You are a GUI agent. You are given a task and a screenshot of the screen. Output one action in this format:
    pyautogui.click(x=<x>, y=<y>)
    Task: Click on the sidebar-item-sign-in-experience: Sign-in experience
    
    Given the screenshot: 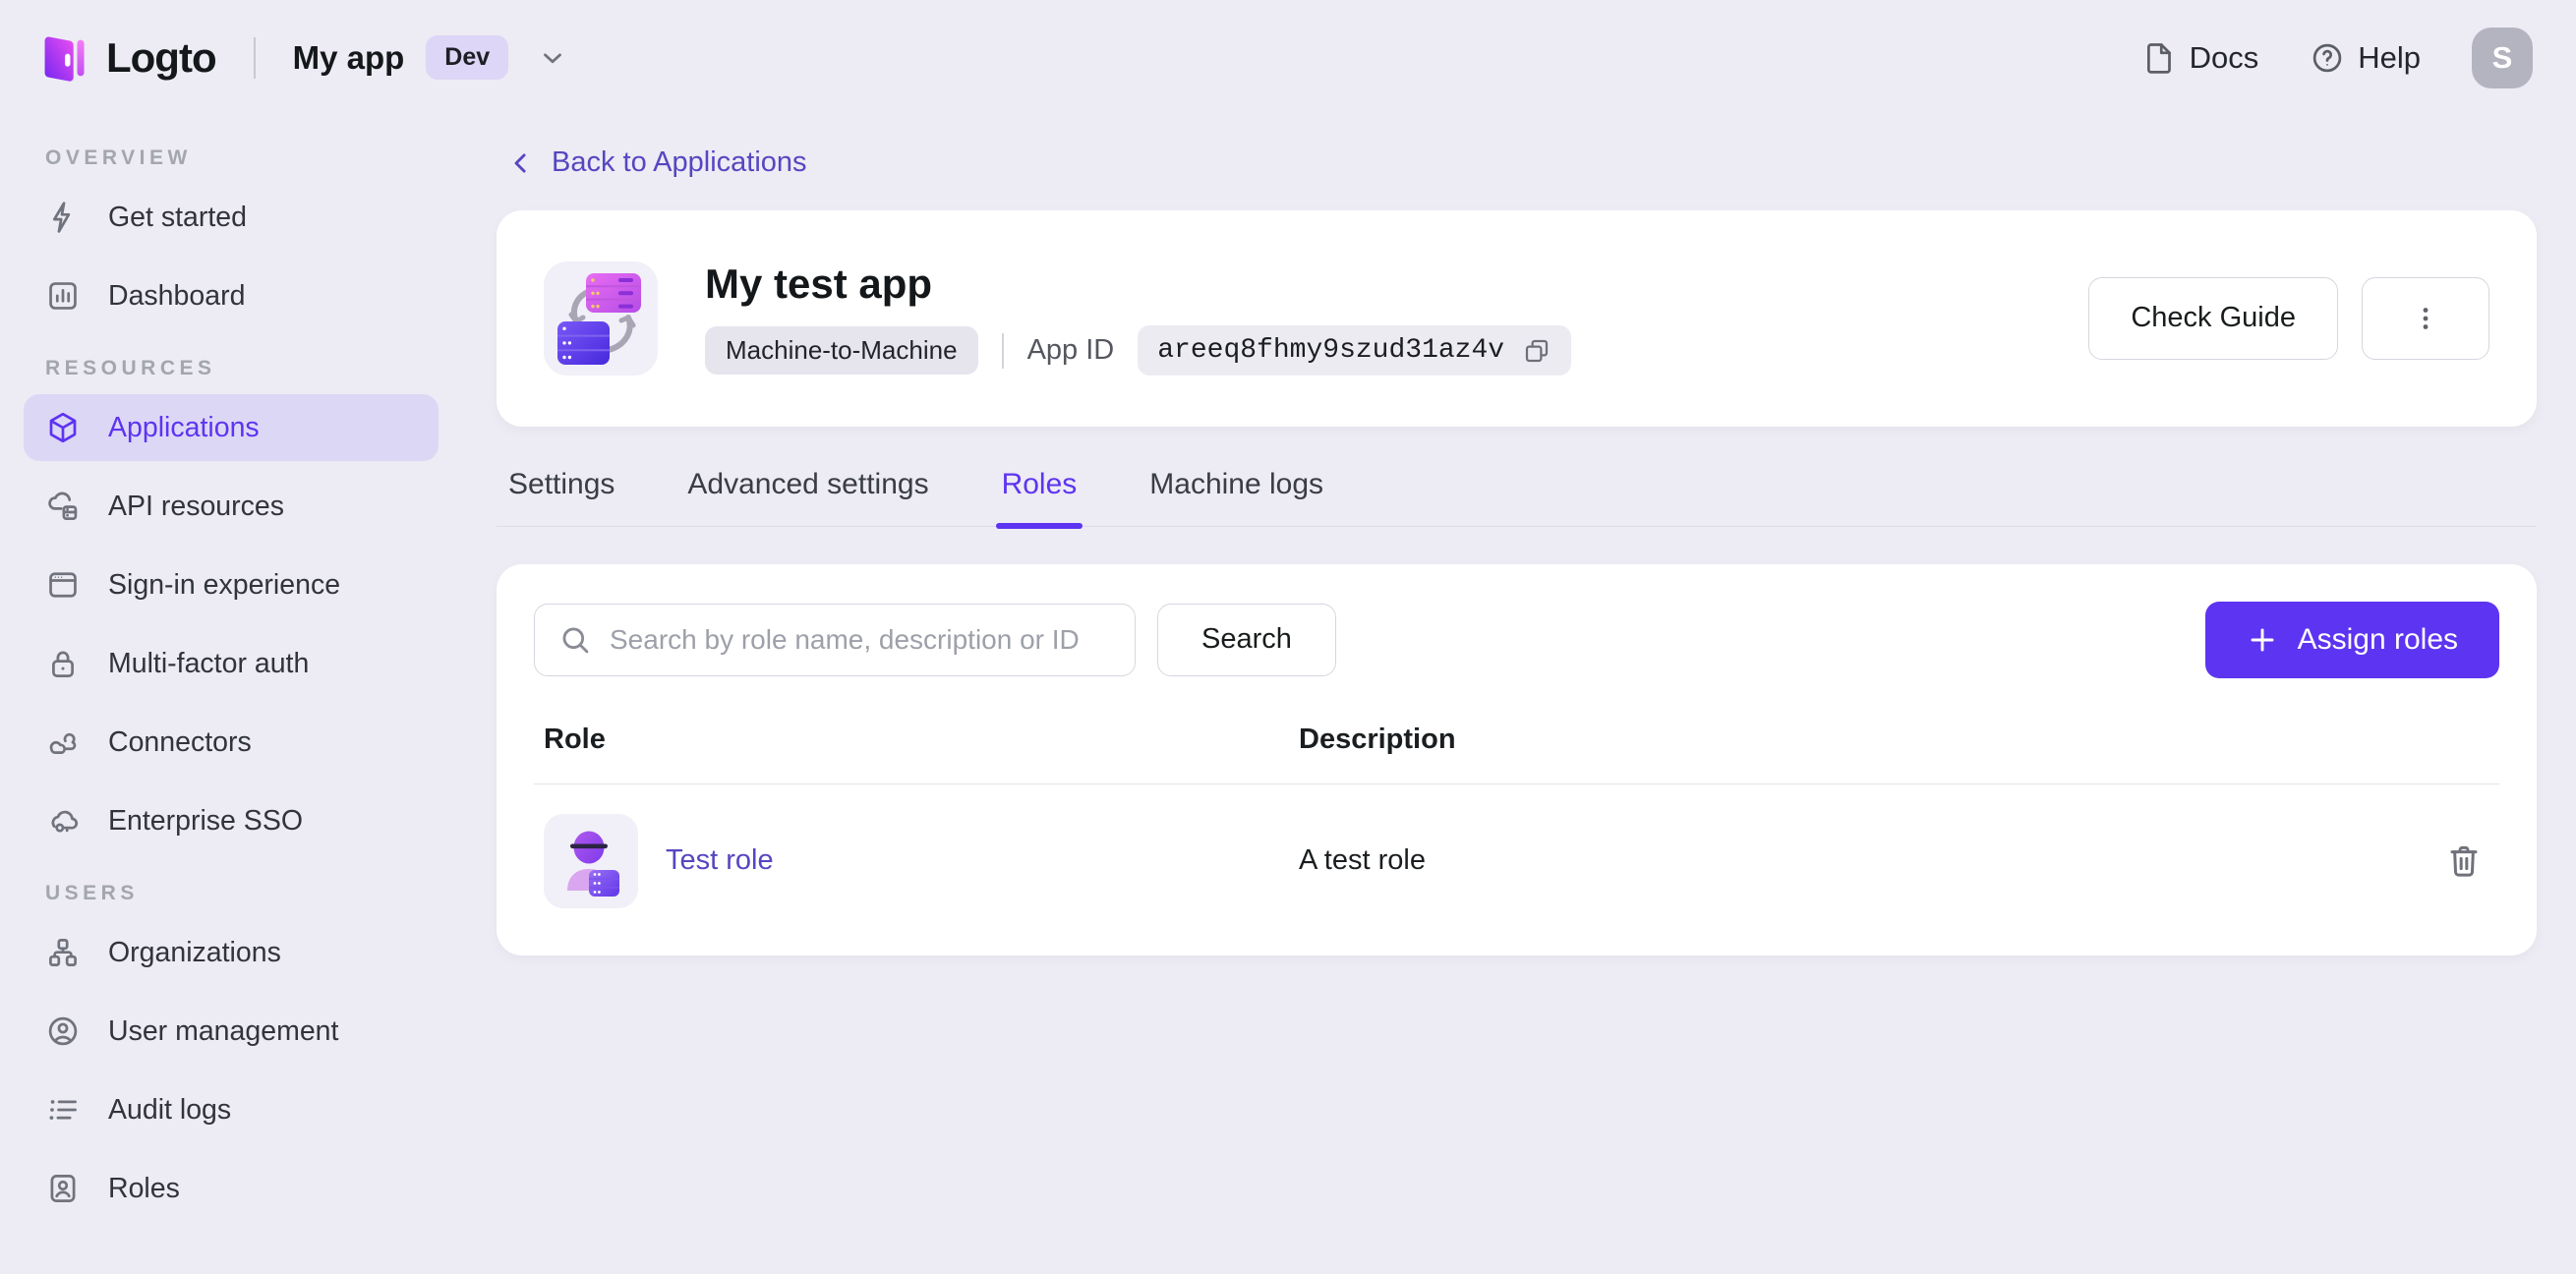 What is the action you would take?
    pyautogui.click(x=231, y=584)
    